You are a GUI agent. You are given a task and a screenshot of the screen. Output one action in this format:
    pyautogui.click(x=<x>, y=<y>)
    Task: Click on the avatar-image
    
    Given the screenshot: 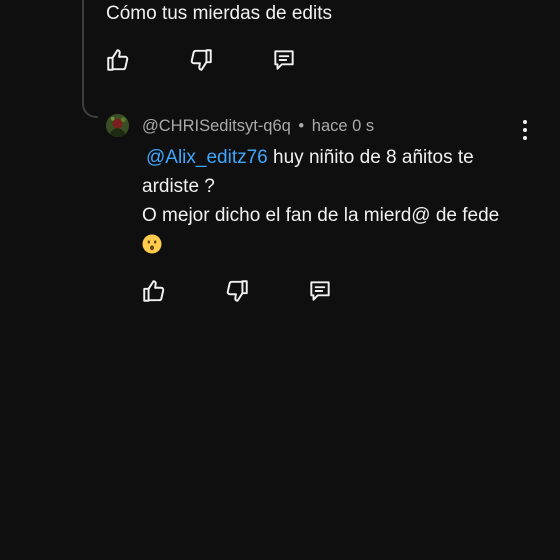 What is the action you would take?
    pyautogui.click(x=117, y=125)
    